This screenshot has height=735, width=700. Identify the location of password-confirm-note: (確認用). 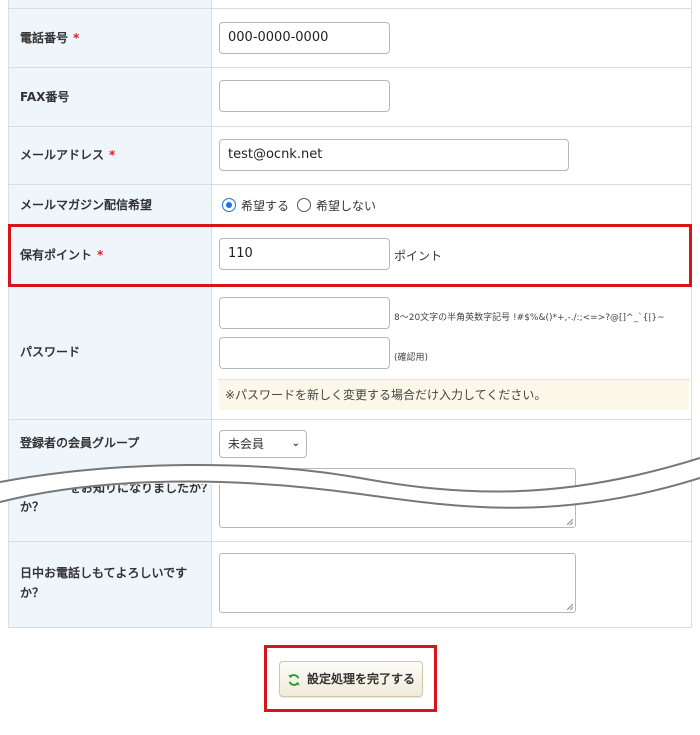
(411, 358).